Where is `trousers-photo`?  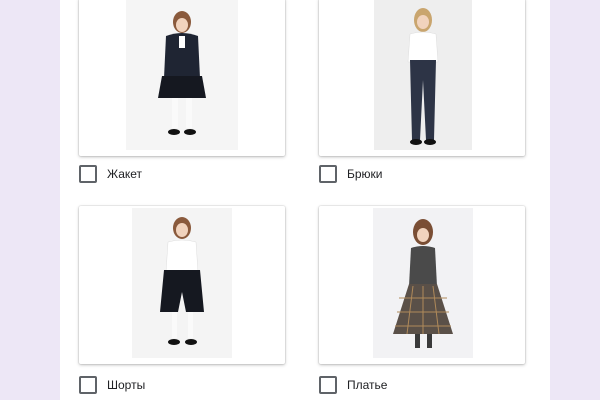
trousers-photo is located at coordinates (423, 75).